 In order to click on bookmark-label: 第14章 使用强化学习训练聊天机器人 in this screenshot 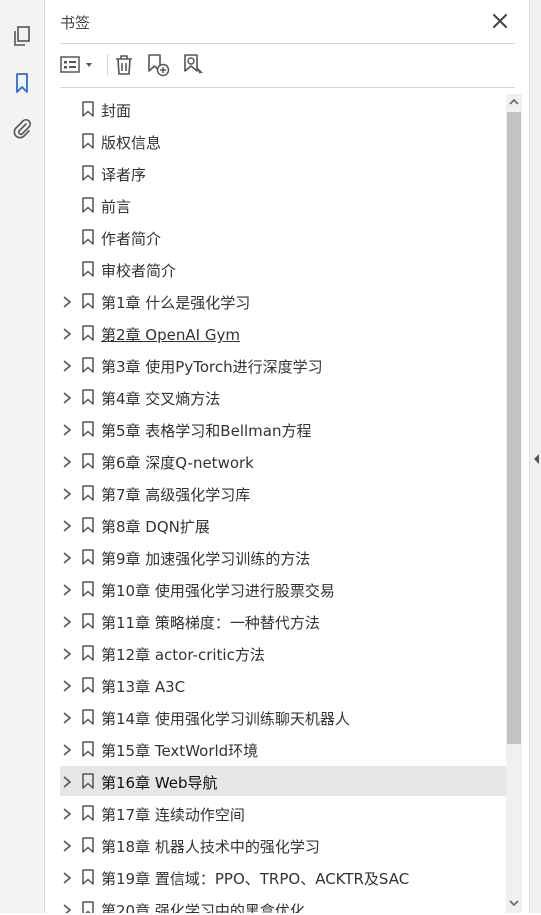, I will do `click(225, 719)`.